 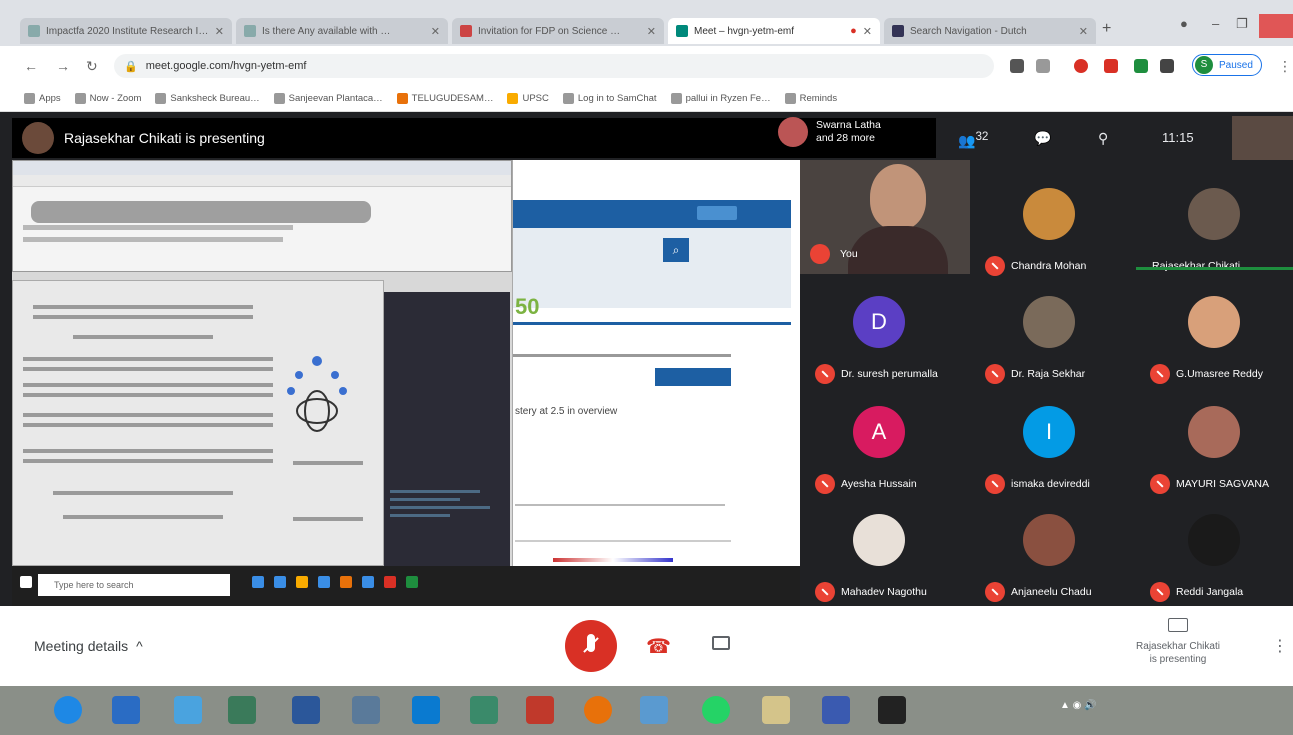 What do you see at coordinates (1103, 138) in the screenshot?
I see `activities-icon: ⚲` at bounding box center [1103, 138].